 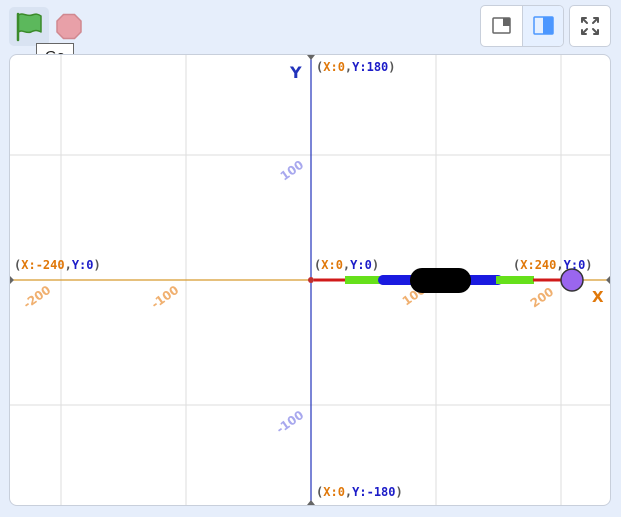 I want to click on x-tick-label: -200, so click(x=37, y=297).